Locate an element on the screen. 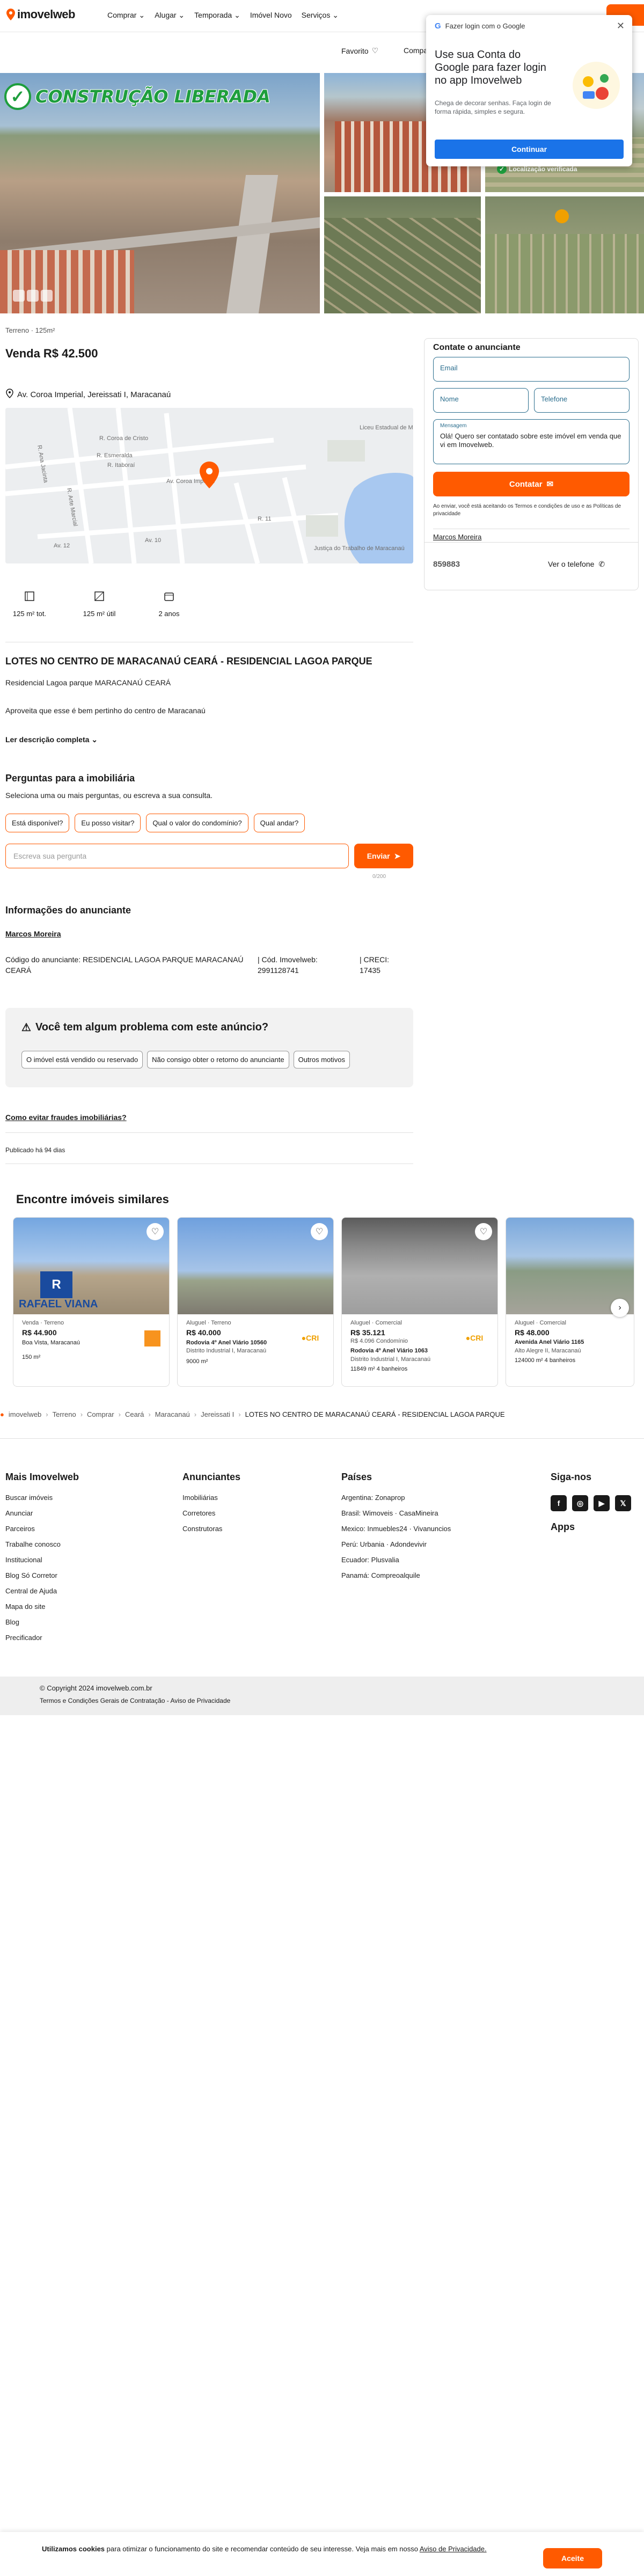  footer-link: Argentina: Zonaprop is located at coordinates (396, 1501).